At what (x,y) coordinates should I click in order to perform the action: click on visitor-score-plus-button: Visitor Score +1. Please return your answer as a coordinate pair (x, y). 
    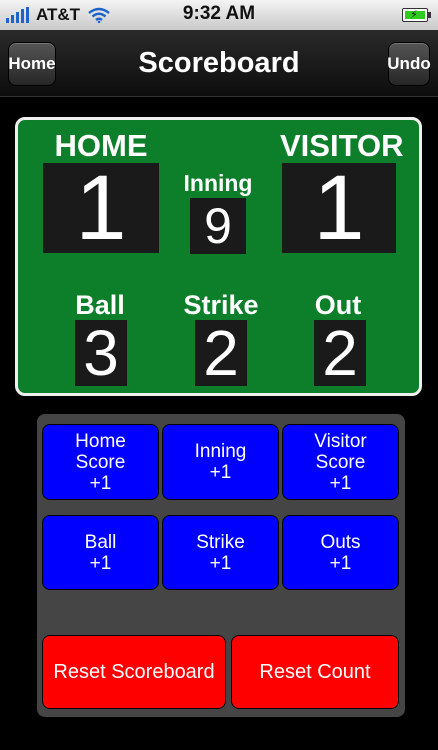
    Looking at the image, I should click on (340, 462).